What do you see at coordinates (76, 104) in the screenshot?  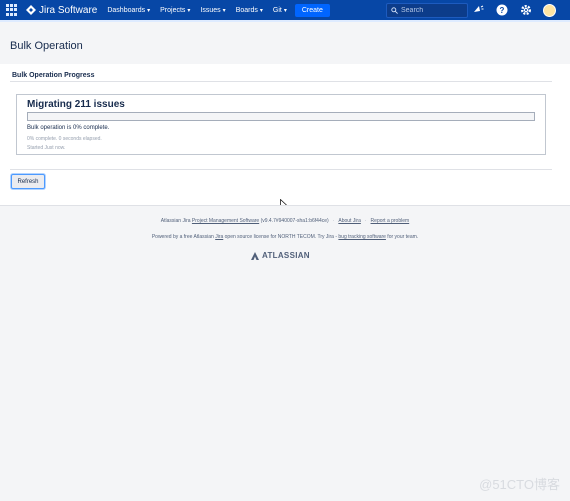 I see `progress-heading: Migrating 211 issues` at bounding box center [76, 104].